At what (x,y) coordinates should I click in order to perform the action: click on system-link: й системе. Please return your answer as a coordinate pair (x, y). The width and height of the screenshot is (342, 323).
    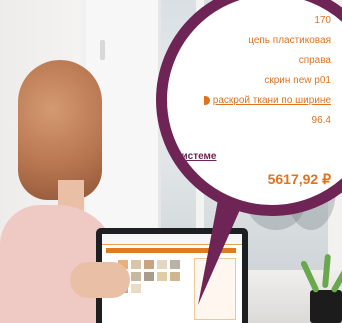
    Looking at the image, I should click on (191, 156).